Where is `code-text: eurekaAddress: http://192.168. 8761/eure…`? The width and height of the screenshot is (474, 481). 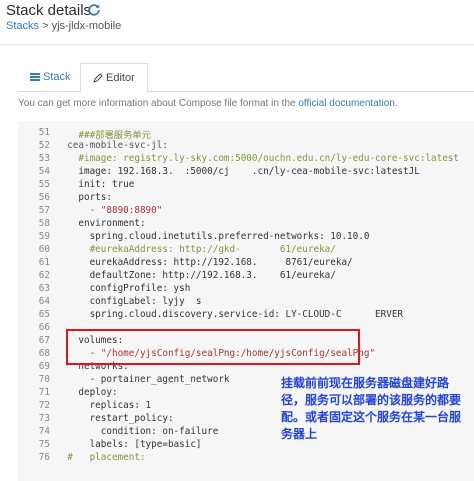 code-text: eurekaAddress: http://192.168. 8761/eure… is located at coordinates (204, 262).